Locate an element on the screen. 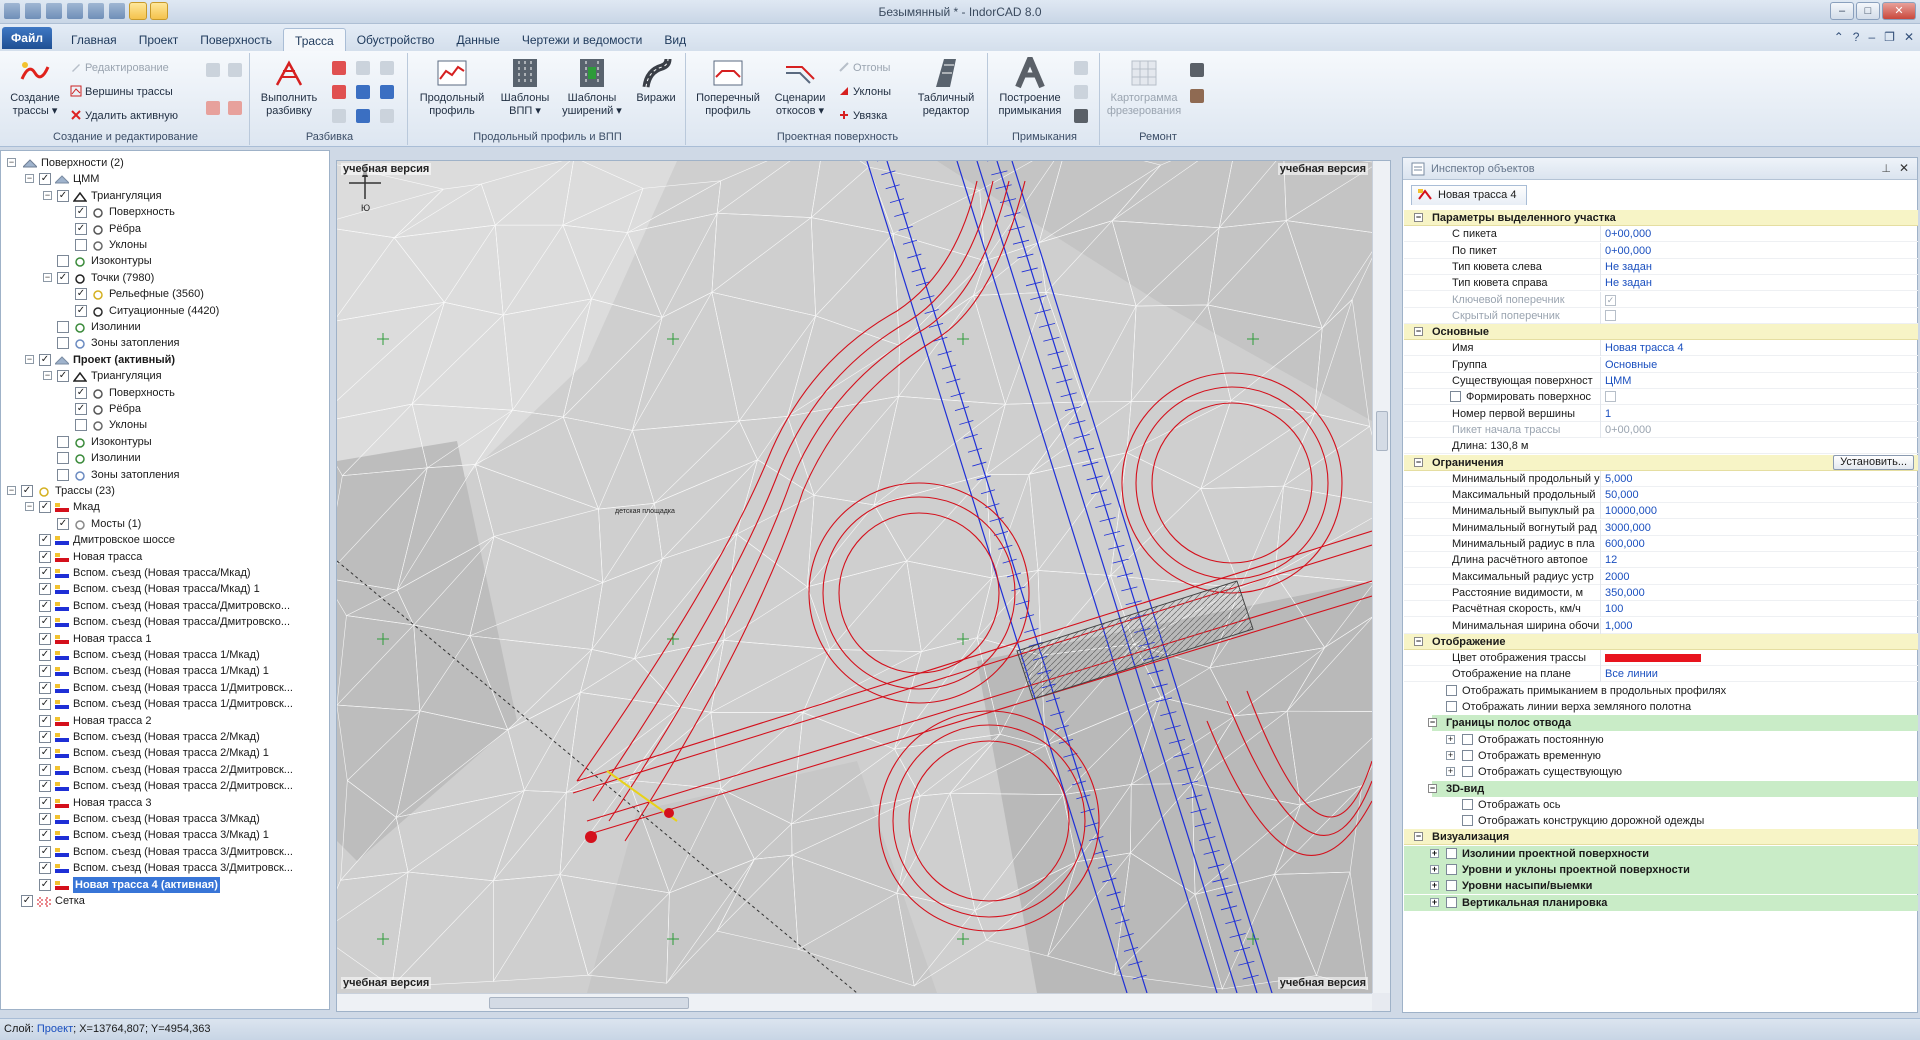 The image size is (1920, 1040). property-row: С пикета 0+00,000 is located at coordinates (1661, 234).